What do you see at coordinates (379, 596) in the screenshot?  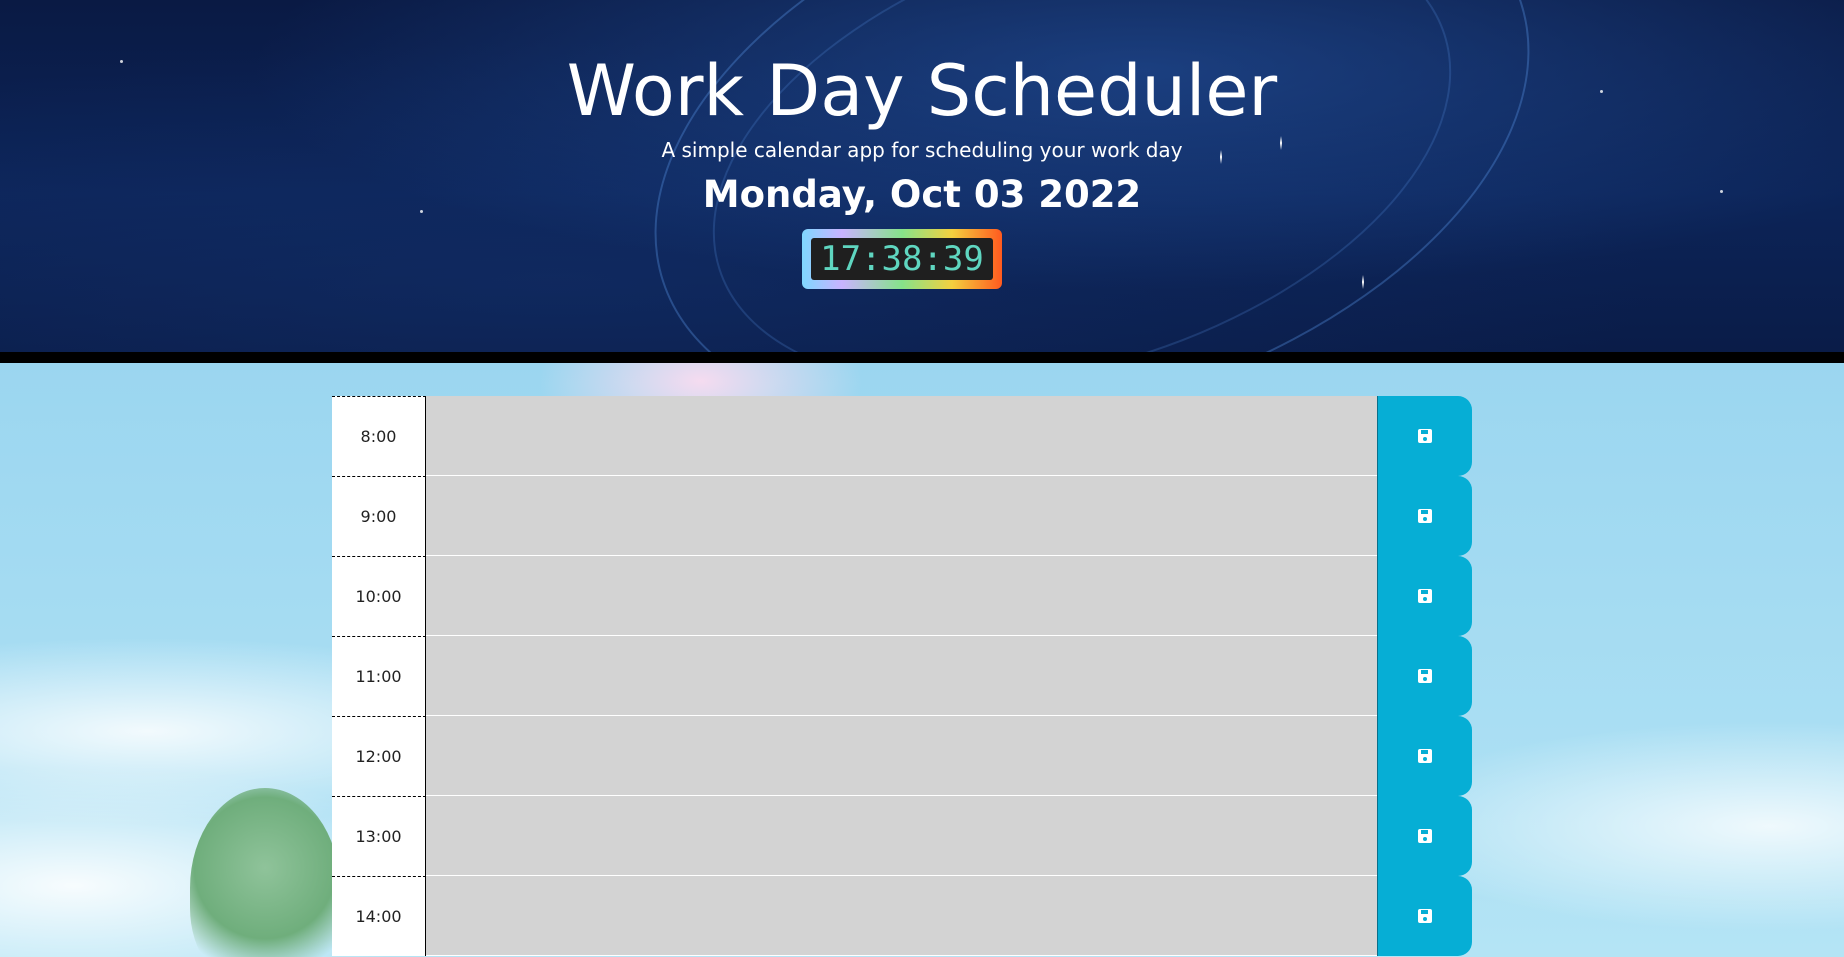 I see `hour-label: 10:00` at bounding box center [379, 596].